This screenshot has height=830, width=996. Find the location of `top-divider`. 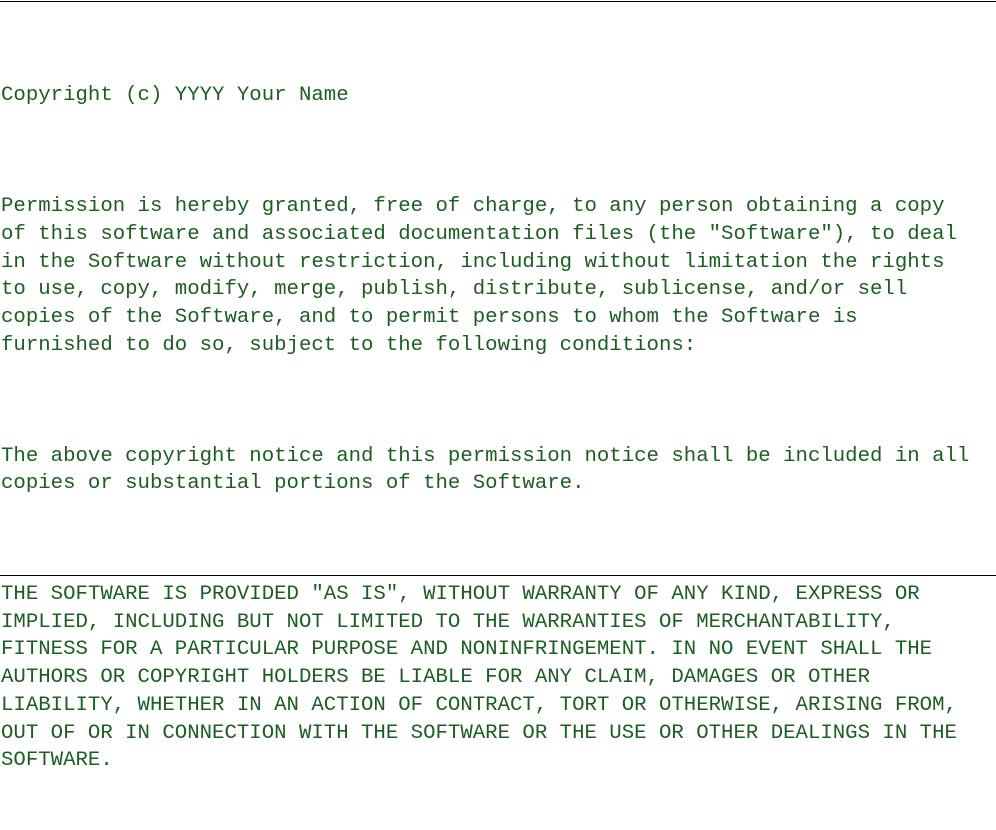

top-divider is located at coordinates (498, 1).